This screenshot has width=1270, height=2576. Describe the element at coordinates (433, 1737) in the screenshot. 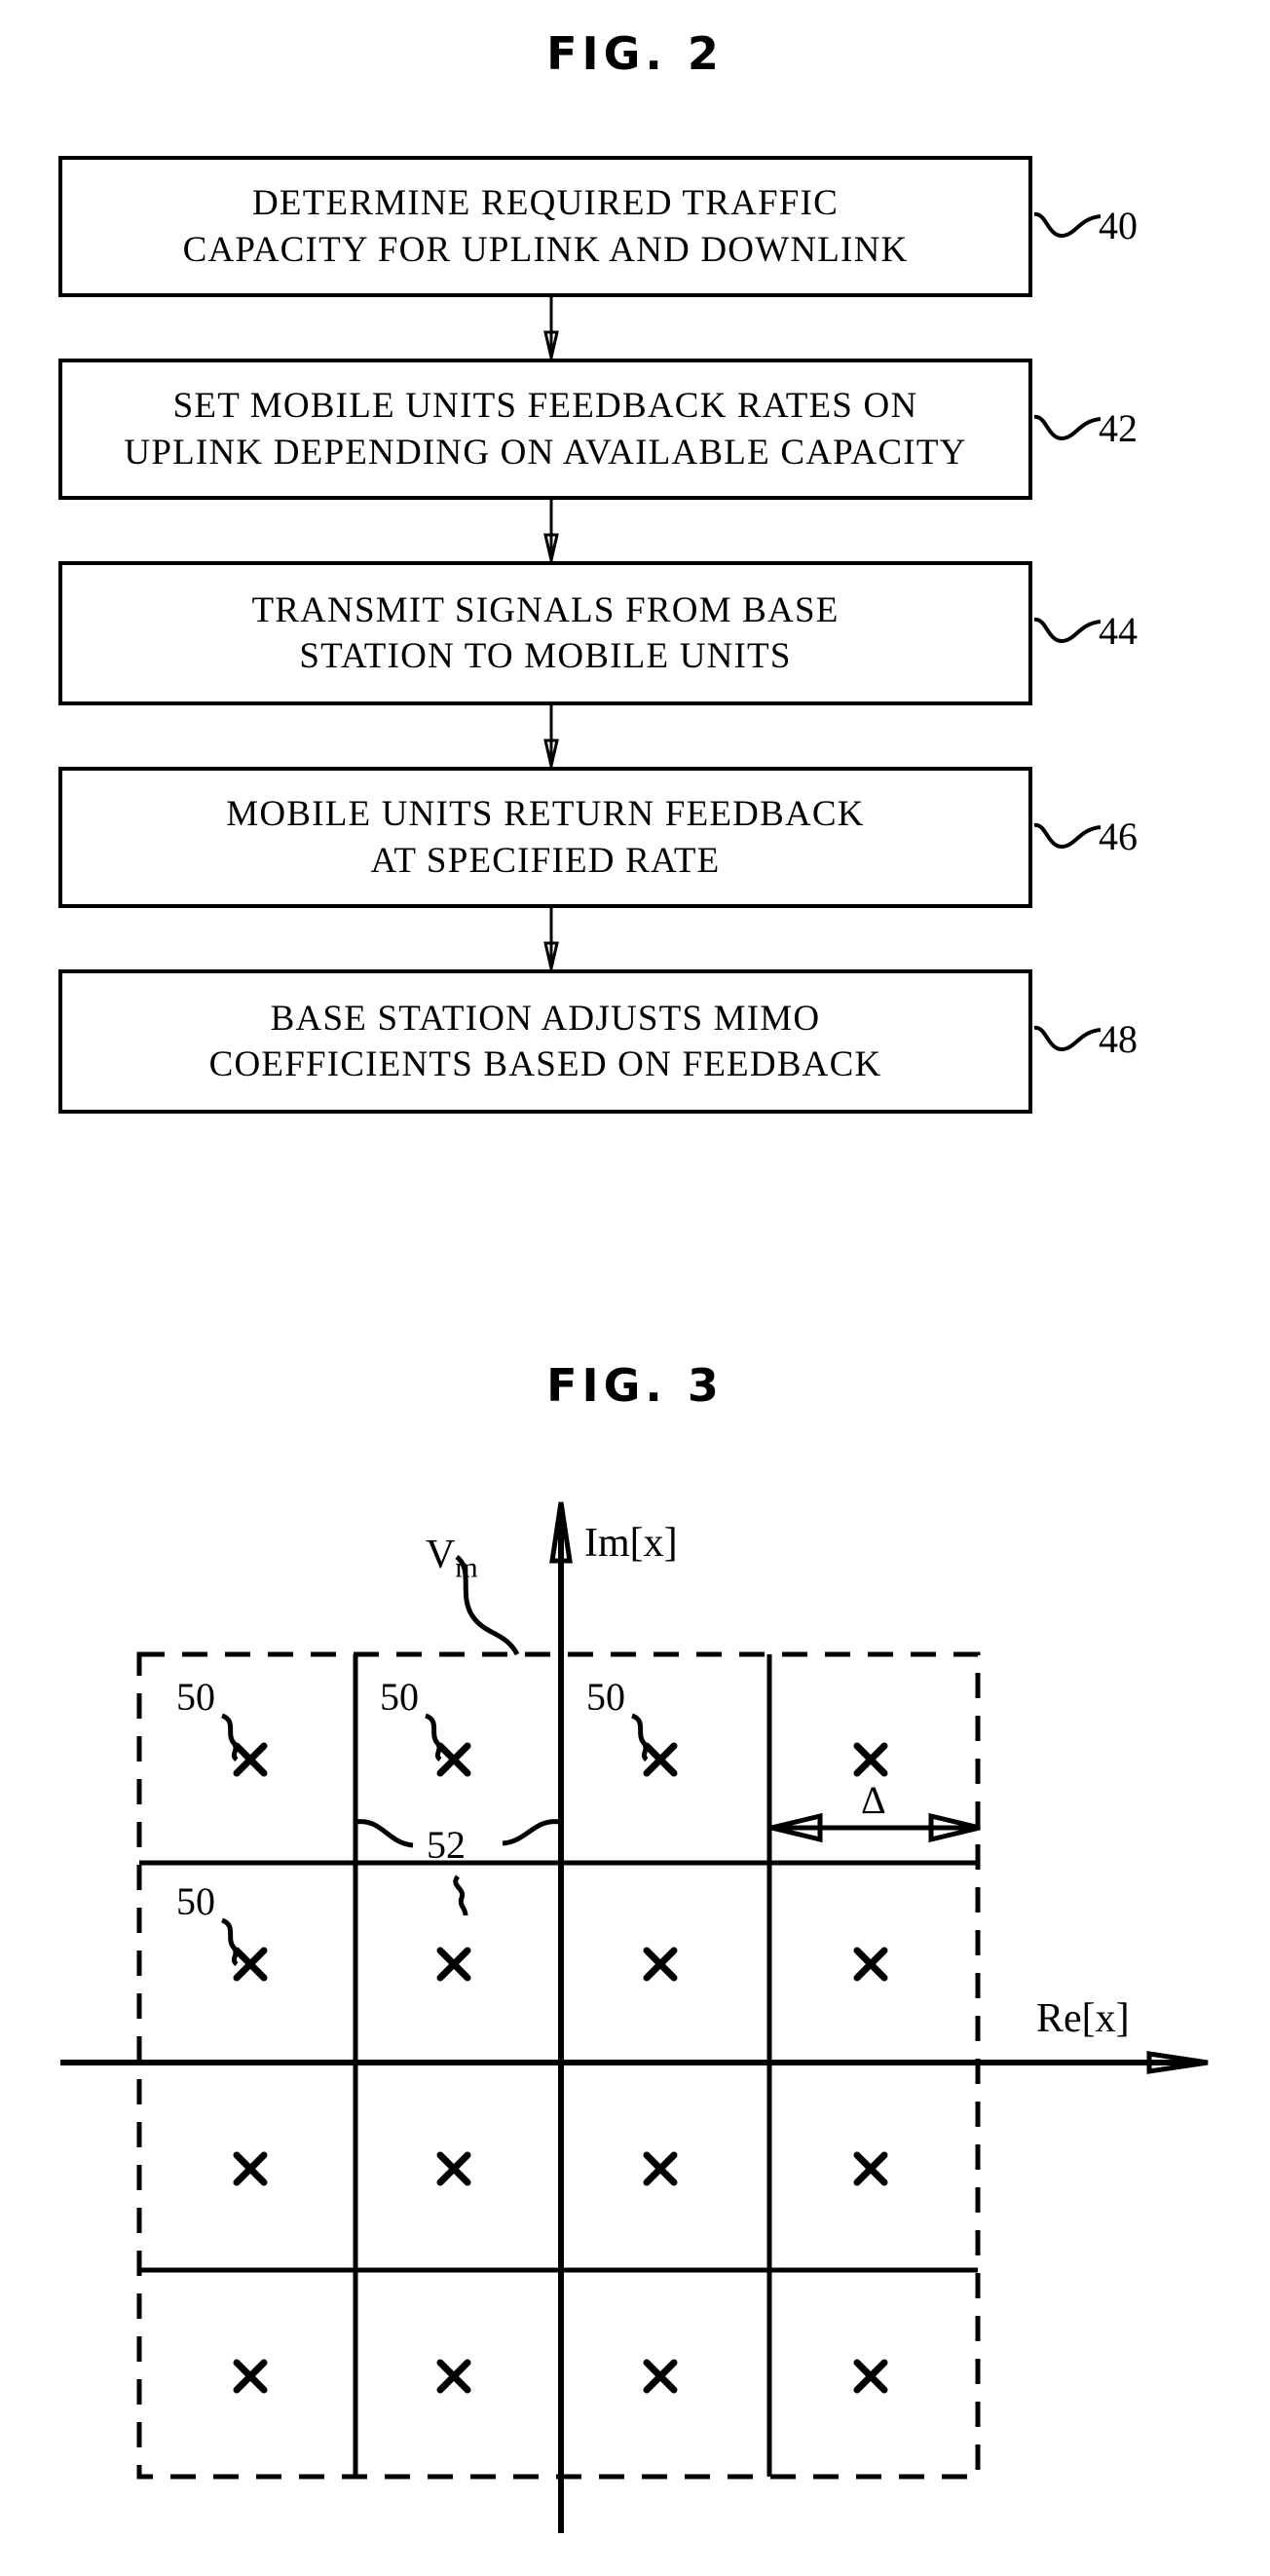

I see `reference-leader-50-b` at that location.